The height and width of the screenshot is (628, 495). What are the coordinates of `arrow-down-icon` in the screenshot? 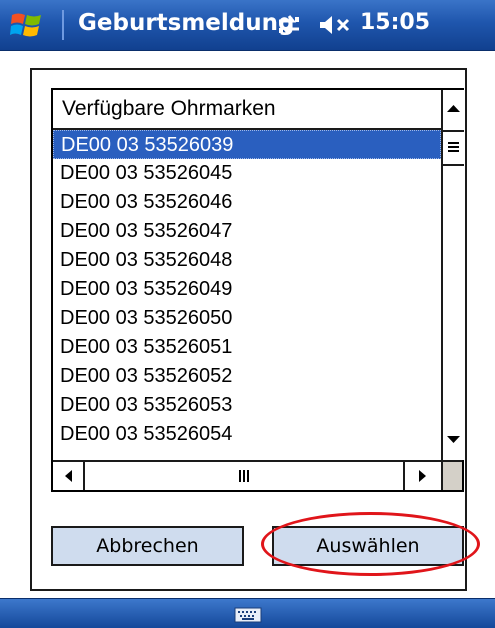 It's located at (453, 439).